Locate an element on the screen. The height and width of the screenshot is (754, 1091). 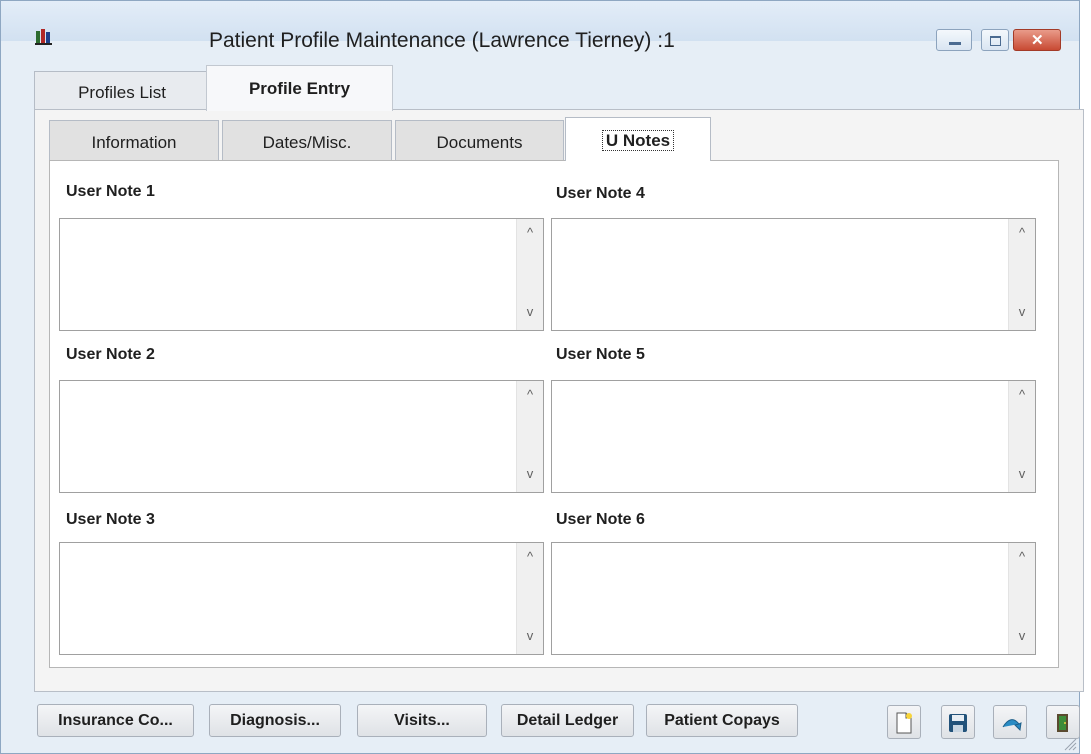
undo-button is located at coordinates (1010, 722).